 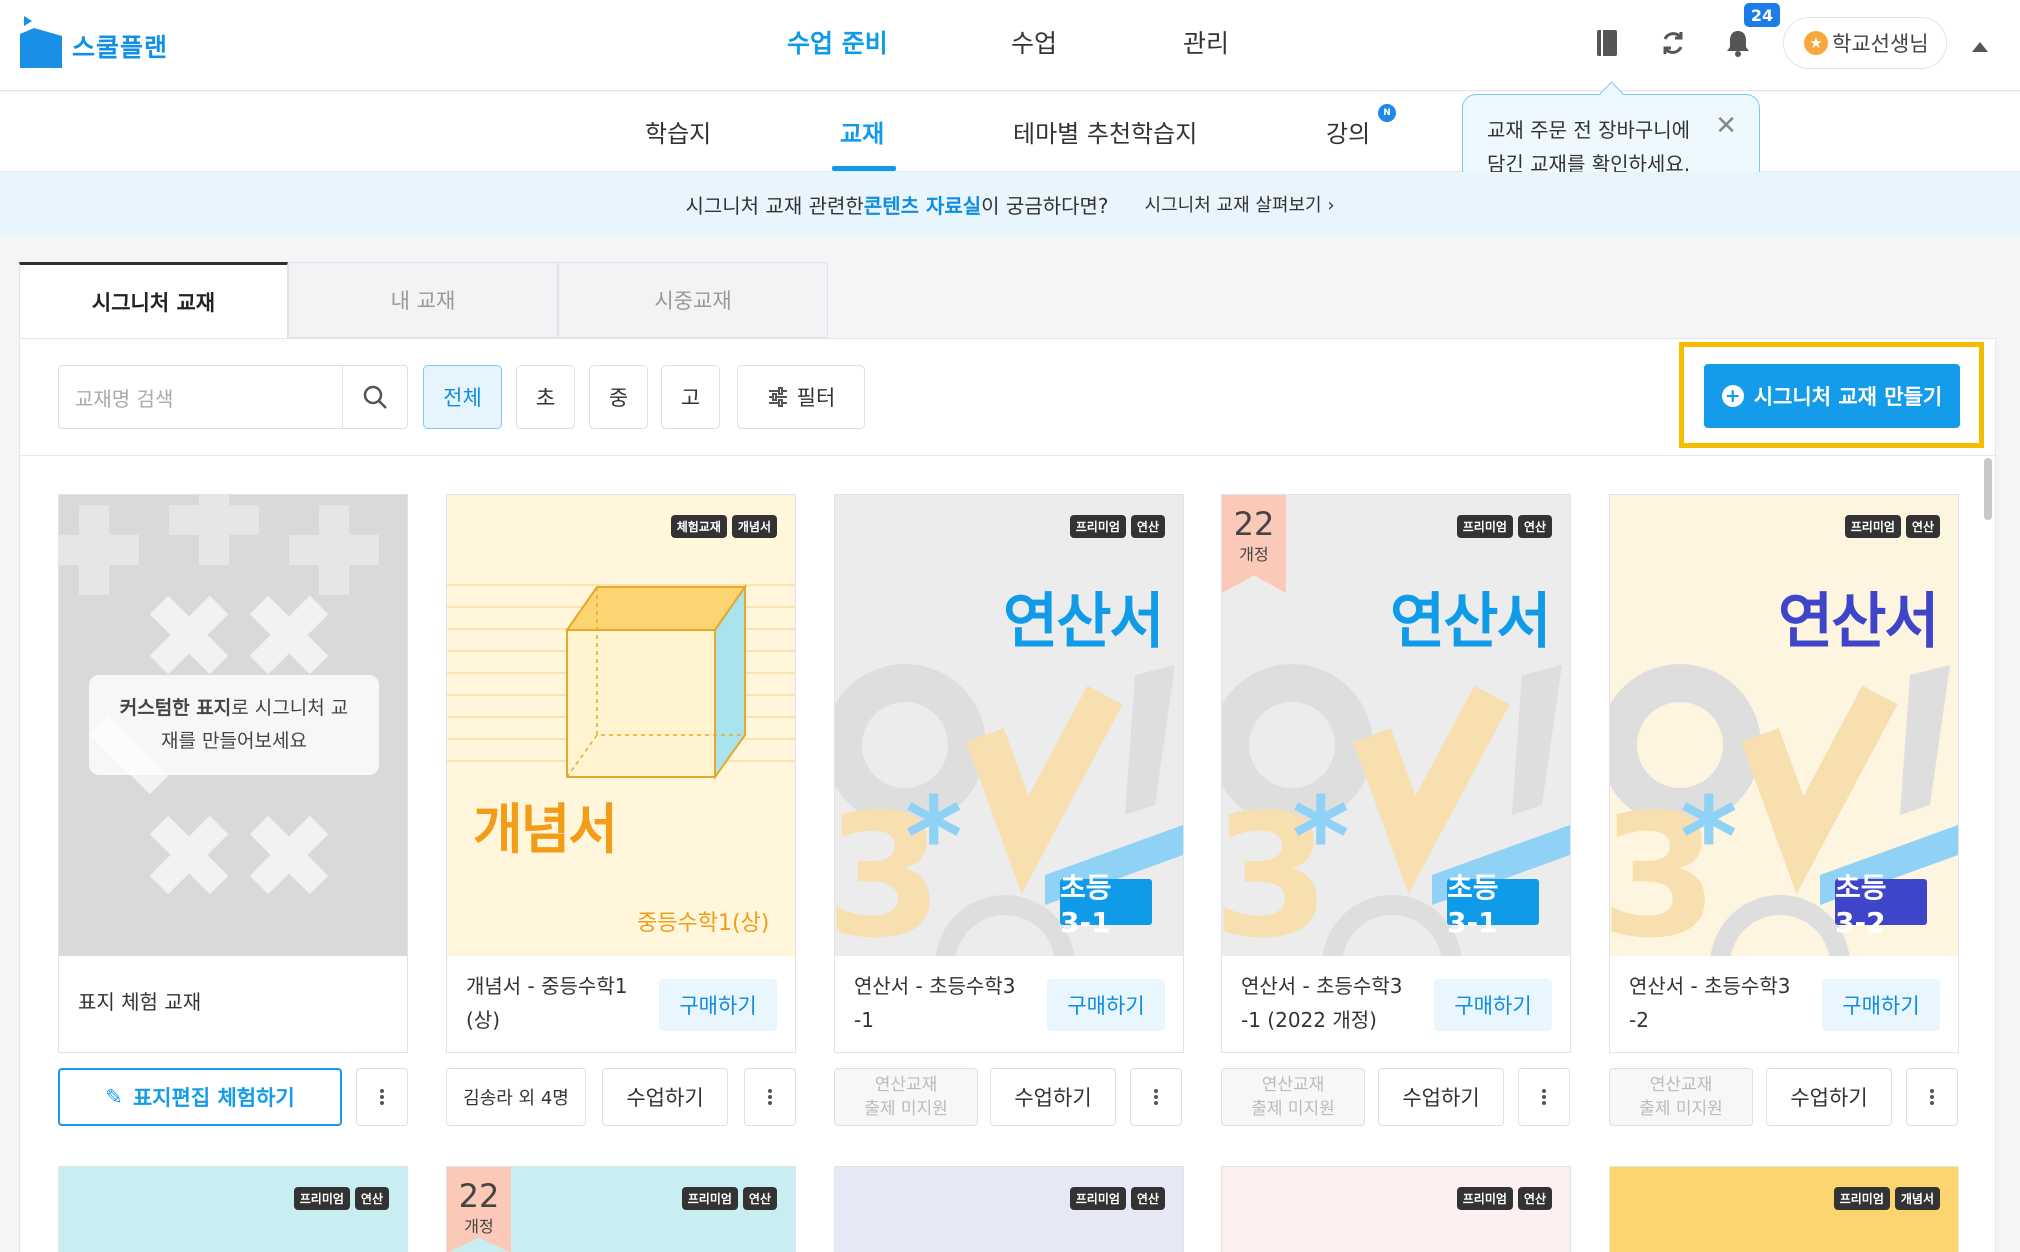 I want to click on textbook-card: 커스텀한 표지로 시그니처 교 재를 만들어보세요 표지 체험 교재, so click(x=233, y=773).